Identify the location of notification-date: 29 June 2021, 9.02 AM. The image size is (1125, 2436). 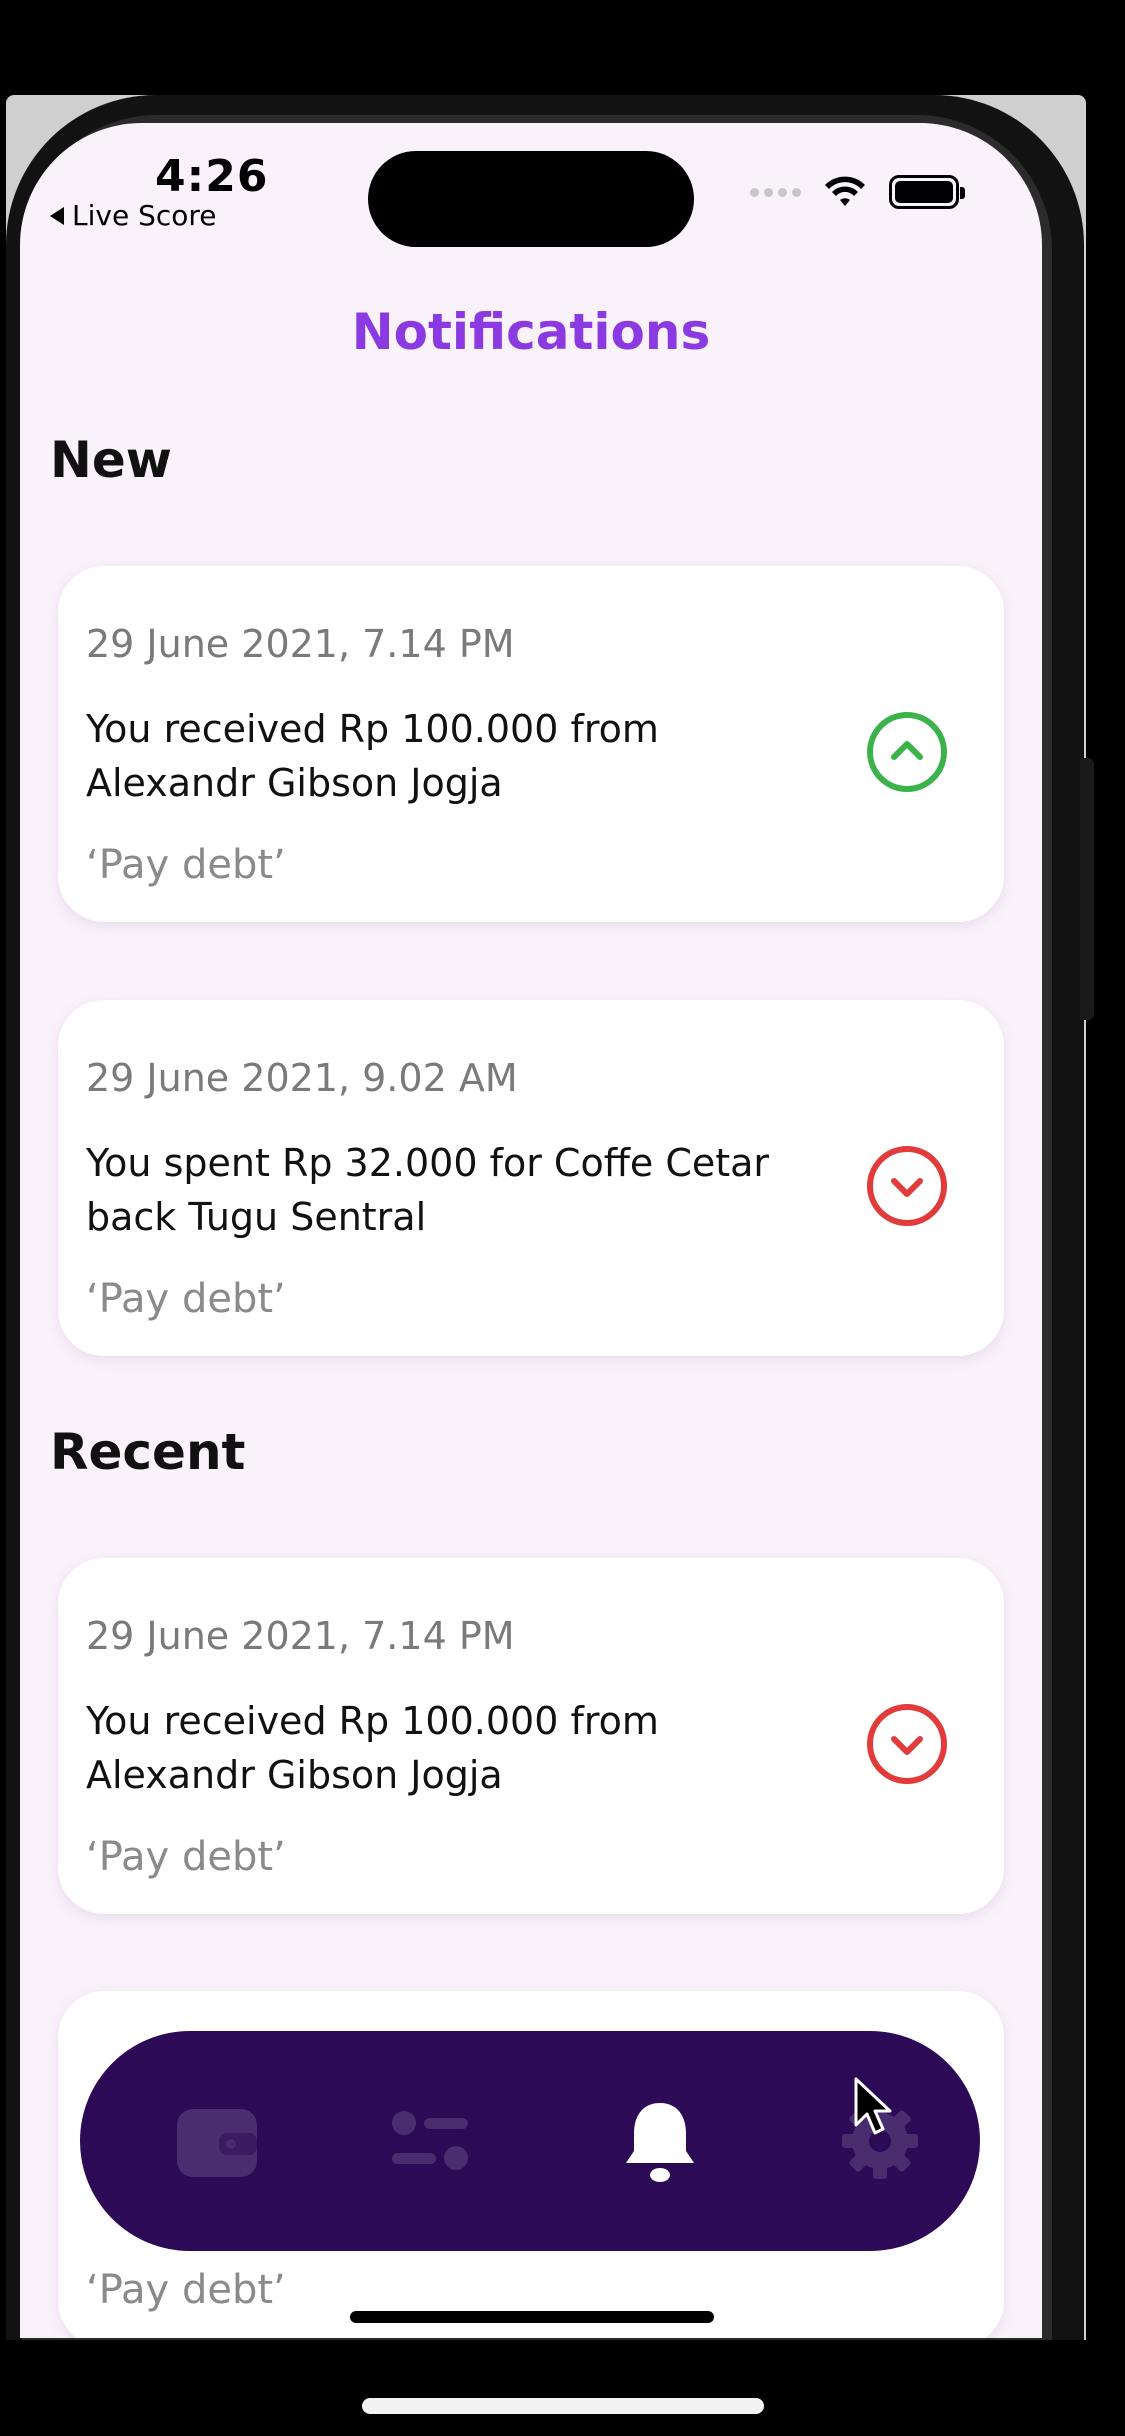
(302, 1078).